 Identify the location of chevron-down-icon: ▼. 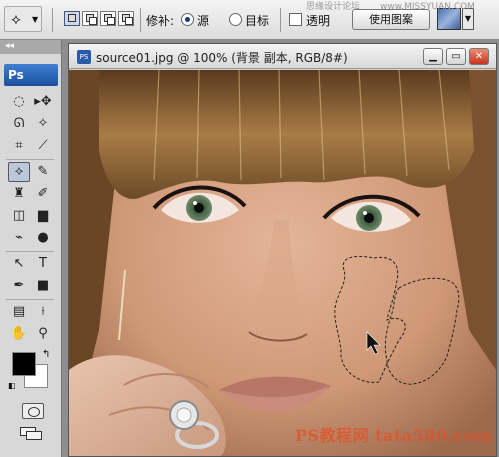
(35, 19).